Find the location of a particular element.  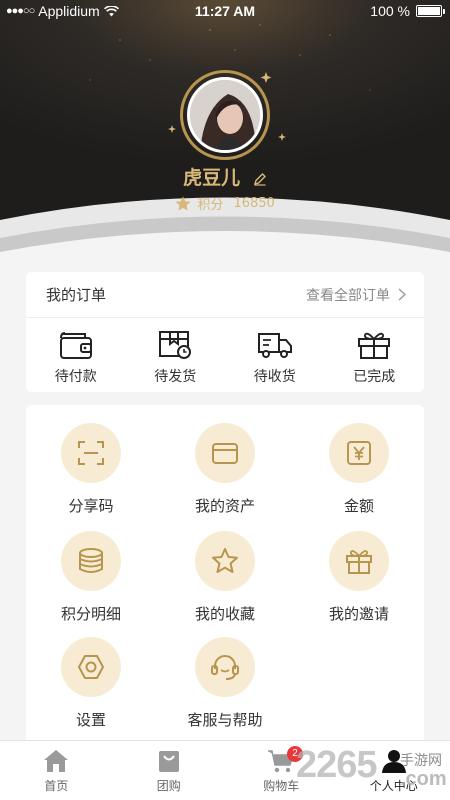

battery-icon is located at coordinates (430, 11).